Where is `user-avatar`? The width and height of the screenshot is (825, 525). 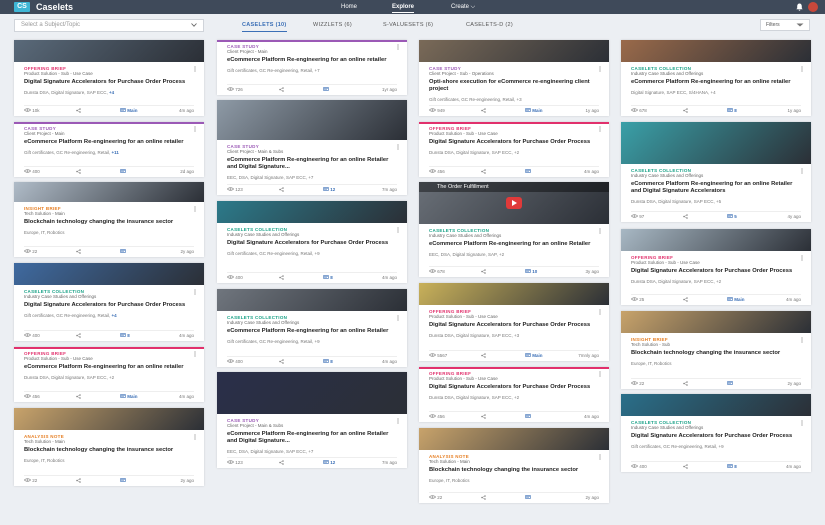 user-avatar is located at coordinates (813, 7).